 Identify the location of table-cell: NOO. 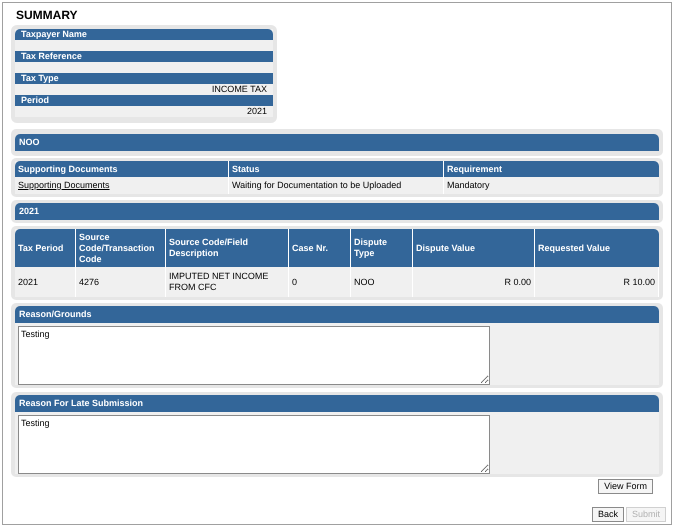
(364, 282).